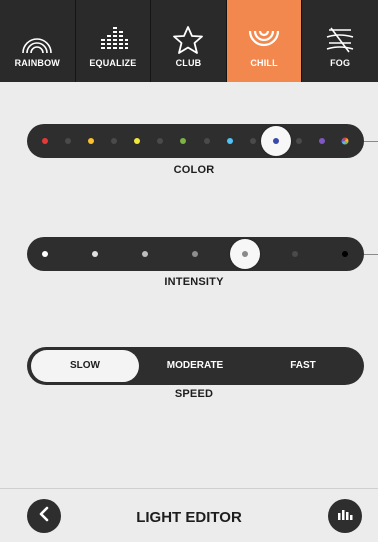 Image resolution: width=378 pixels, height=542 pixels. I want to click on speed-option-fast: FAST, so click(303, 366).